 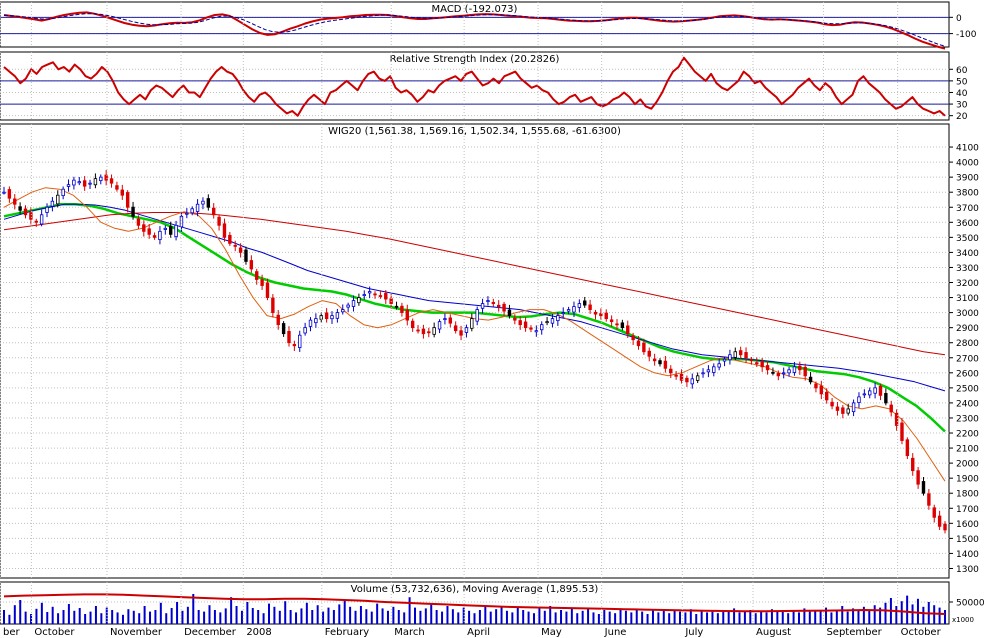 What do you see at coordinates (962, 94) in the screenshot?
I see `y-tick-label: 40` at bounding box center [962, 94].